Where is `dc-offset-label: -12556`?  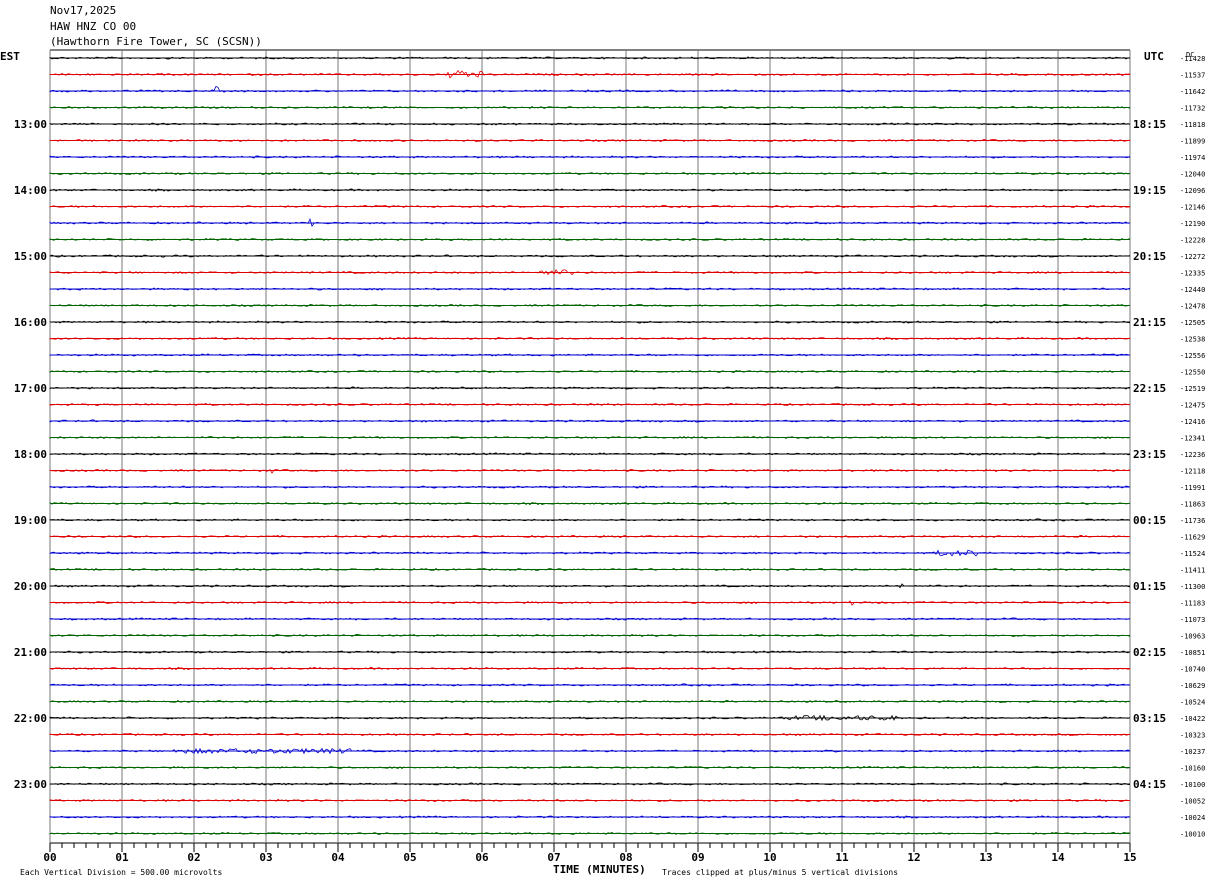
dc-offset-label: -12556 is located at coordinates (1192, 356).